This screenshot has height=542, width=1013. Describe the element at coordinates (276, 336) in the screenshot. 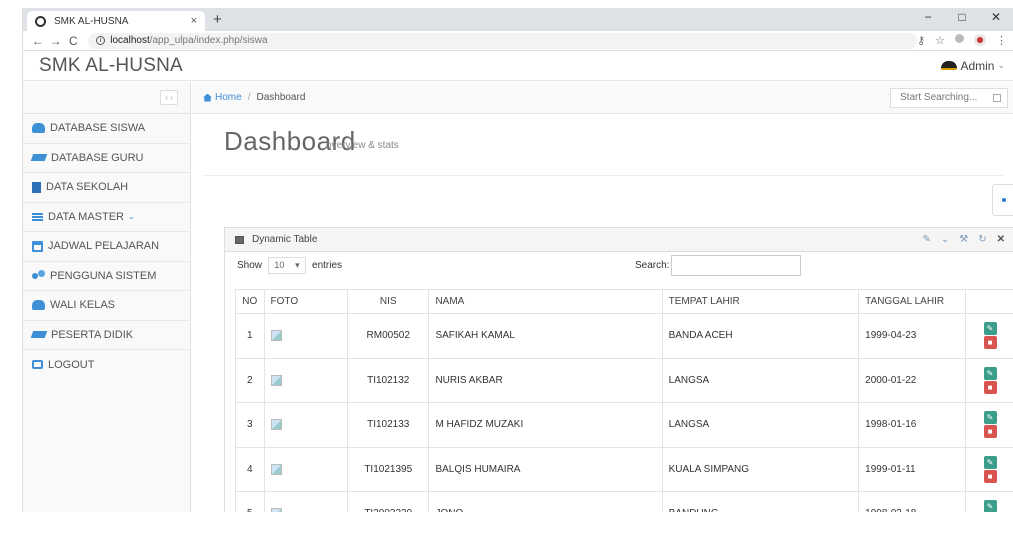

I see `broken-image-icon` at that location.